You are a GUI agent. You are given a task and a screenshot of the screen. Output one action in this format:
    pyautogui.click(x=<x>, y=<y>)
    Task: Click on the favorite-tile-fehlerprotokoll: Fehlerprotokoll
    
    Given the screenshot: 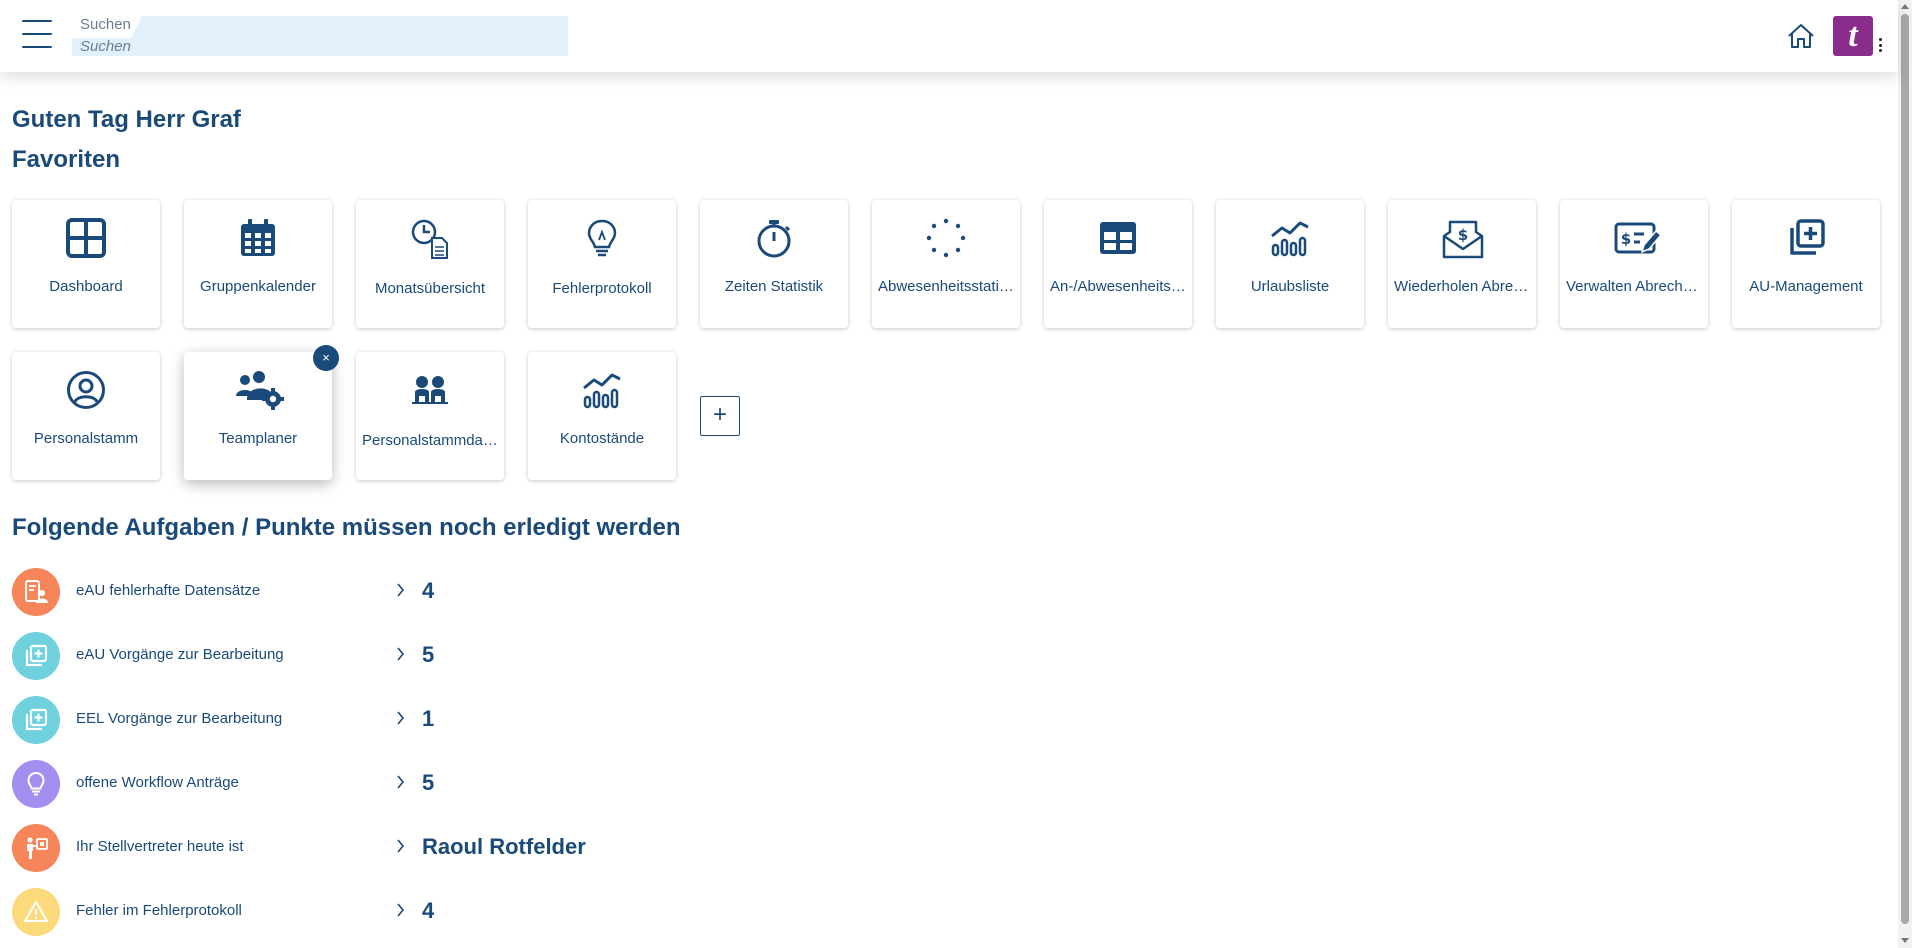 What is the action you would take?
    pyautogui.click(x=602, y=264)
    